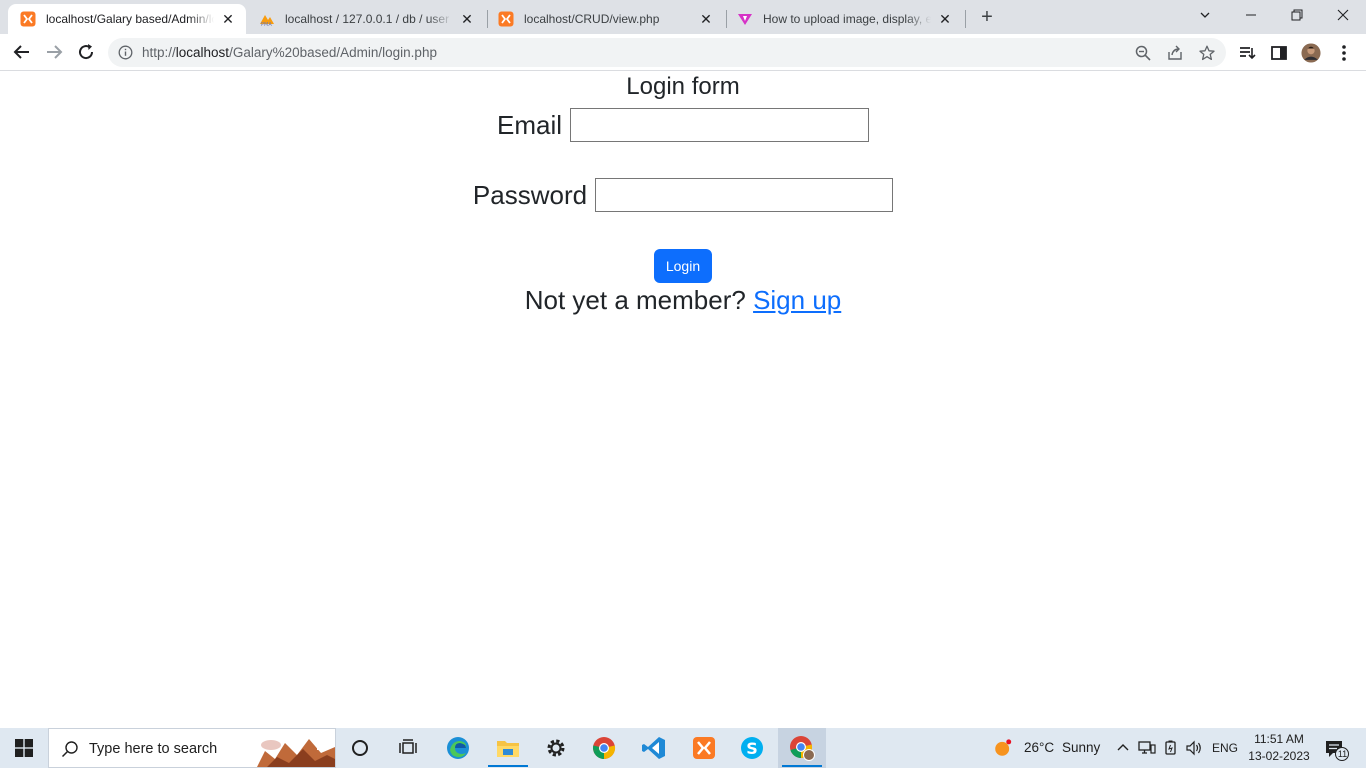 Image resolution: width=1366 pixels, height=772 pixels. I want to click on signup-prompt-text: Not yet a member?, so click(635, 300).